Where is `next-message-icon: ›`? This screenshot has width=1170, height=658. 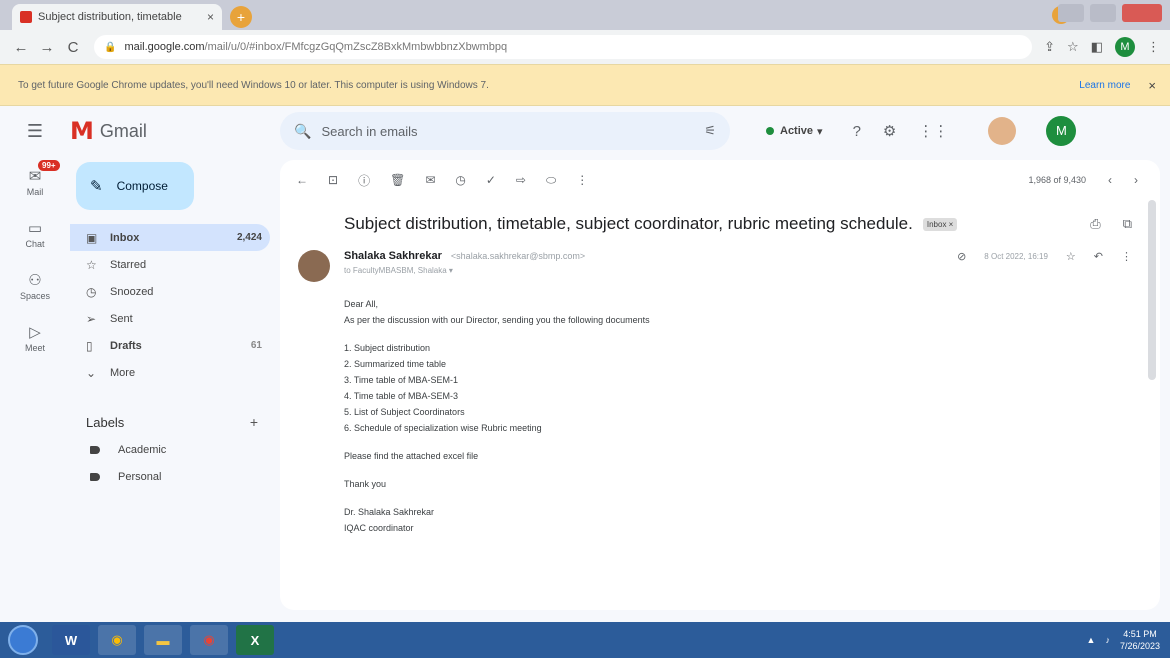
next-message-icon: › is located at coordinates (1136, 180).